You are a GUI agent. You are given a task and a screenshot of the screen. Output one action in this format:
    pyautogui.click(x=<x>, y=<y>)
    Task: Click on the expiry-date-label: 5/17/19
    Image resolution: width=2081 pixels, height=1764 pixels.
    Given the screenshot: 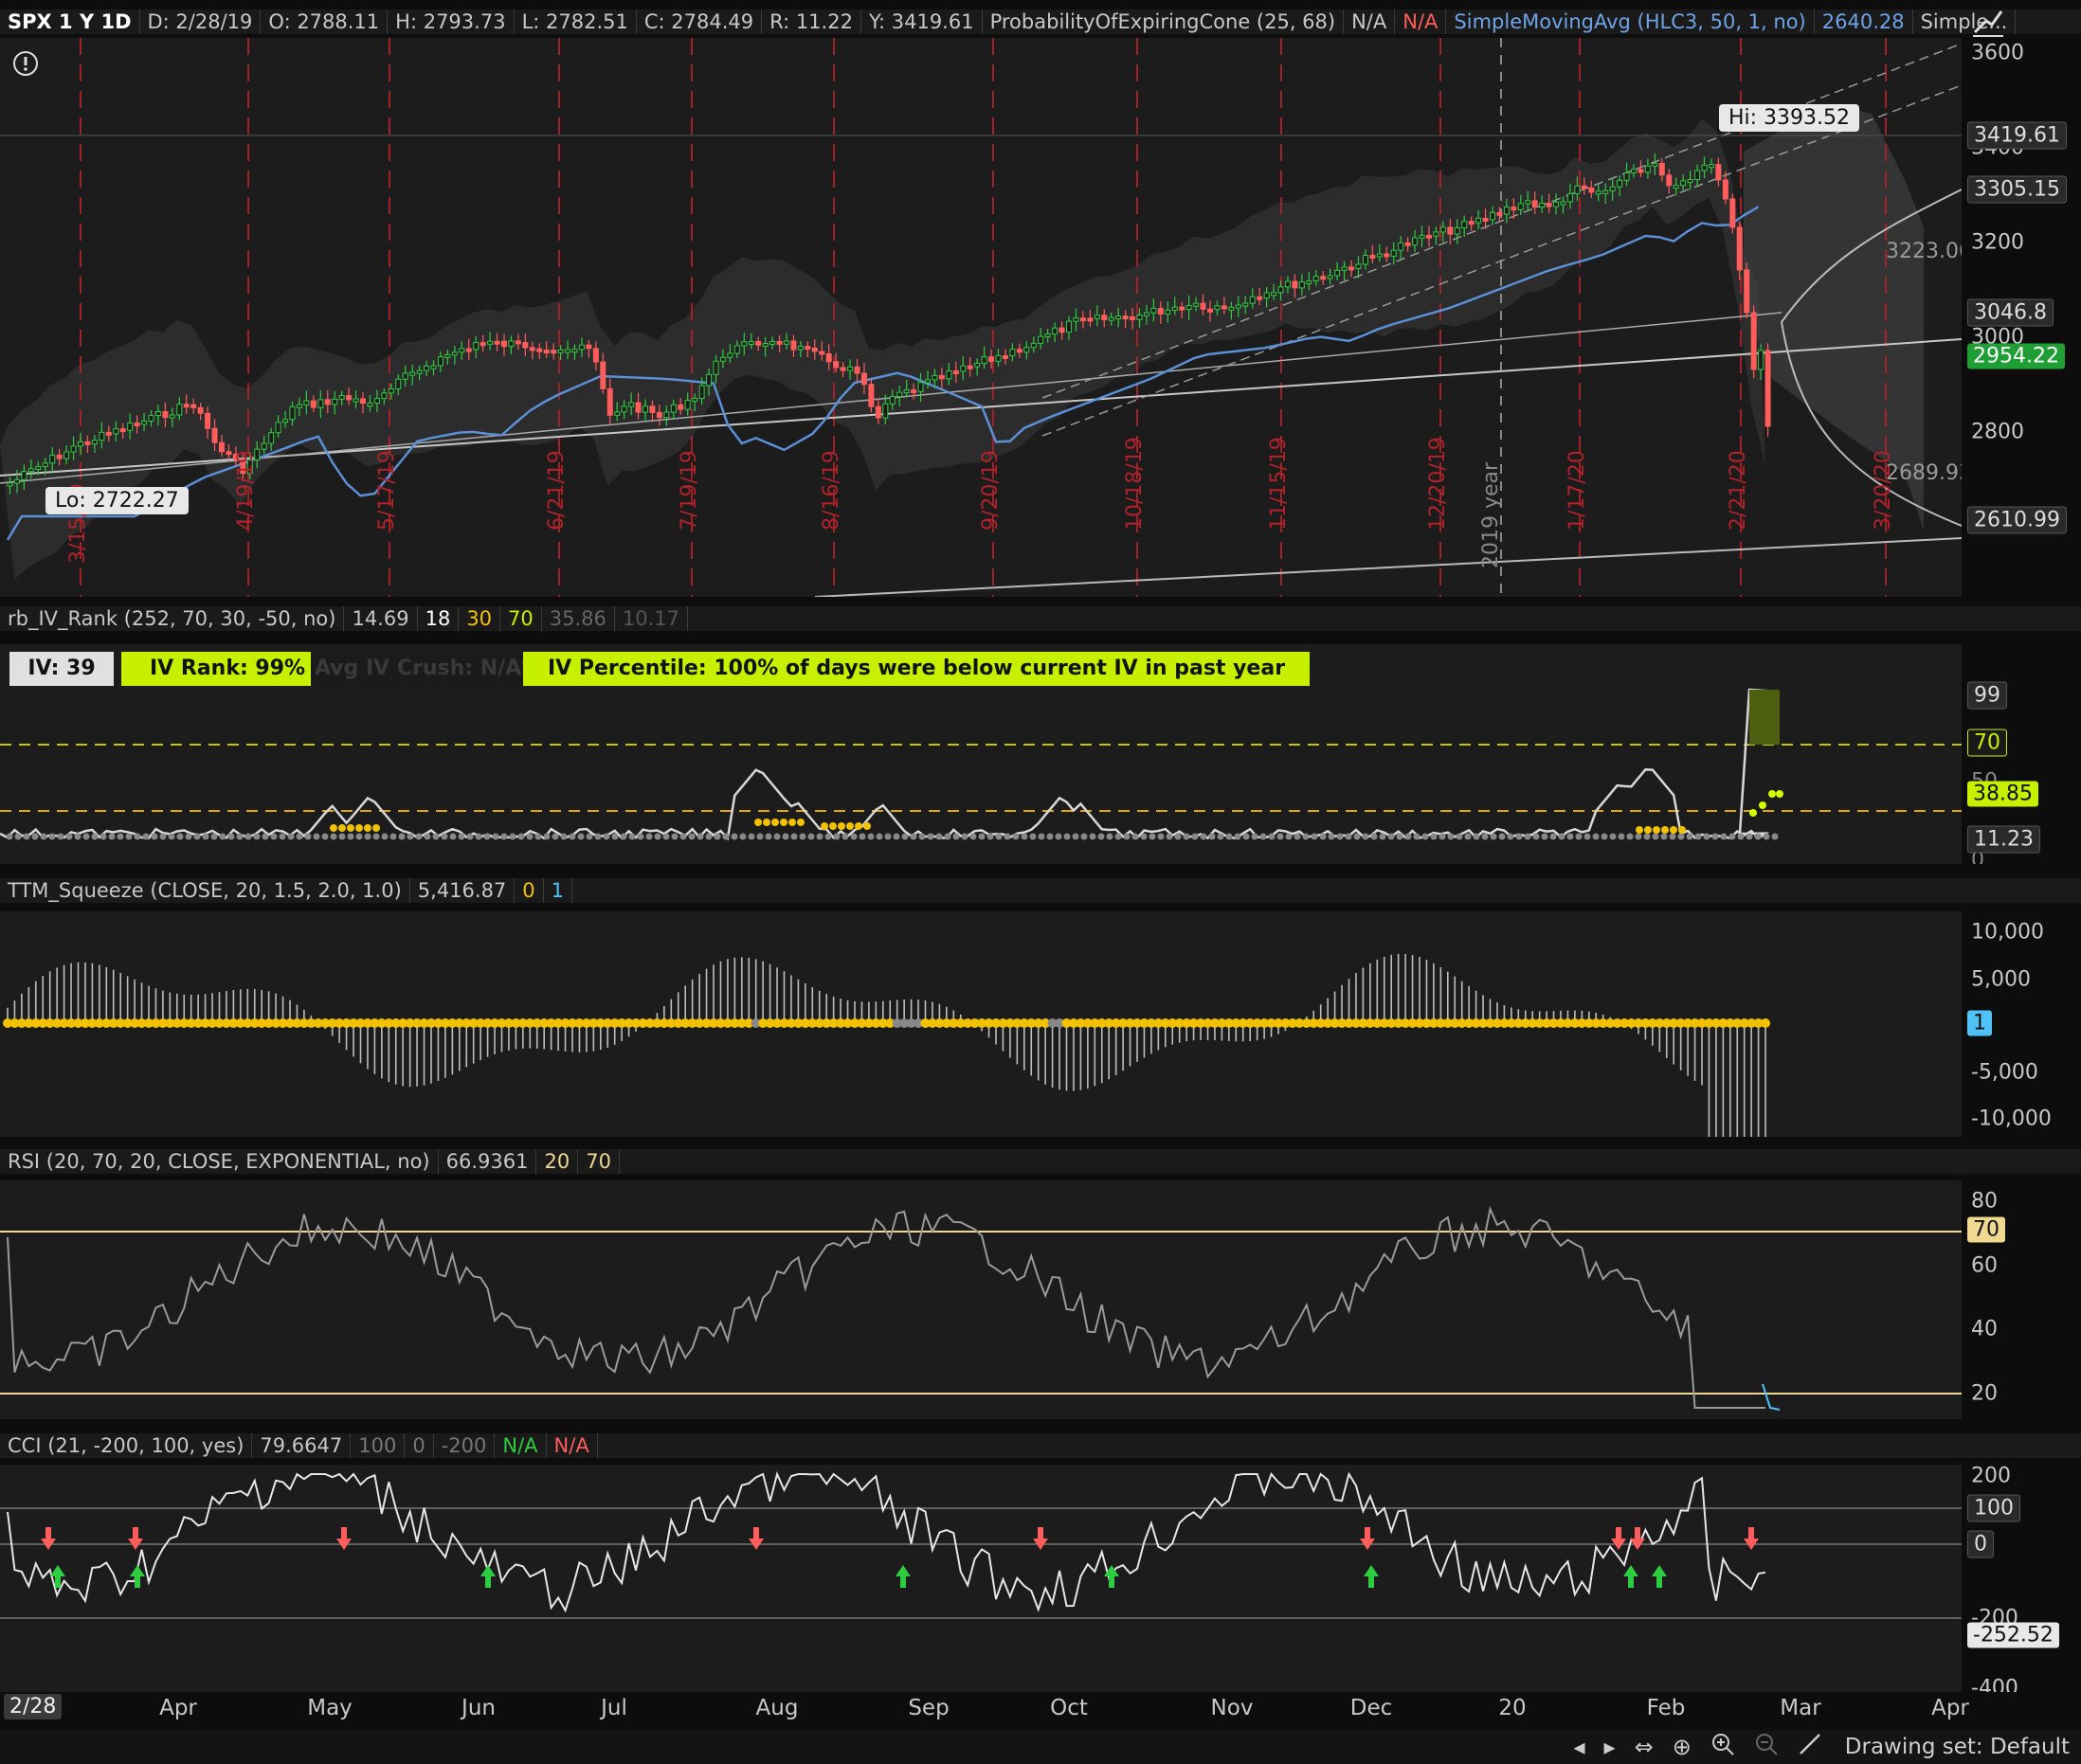 What is the action you would take?
    pyautogui.click(x=387, y=490)
    